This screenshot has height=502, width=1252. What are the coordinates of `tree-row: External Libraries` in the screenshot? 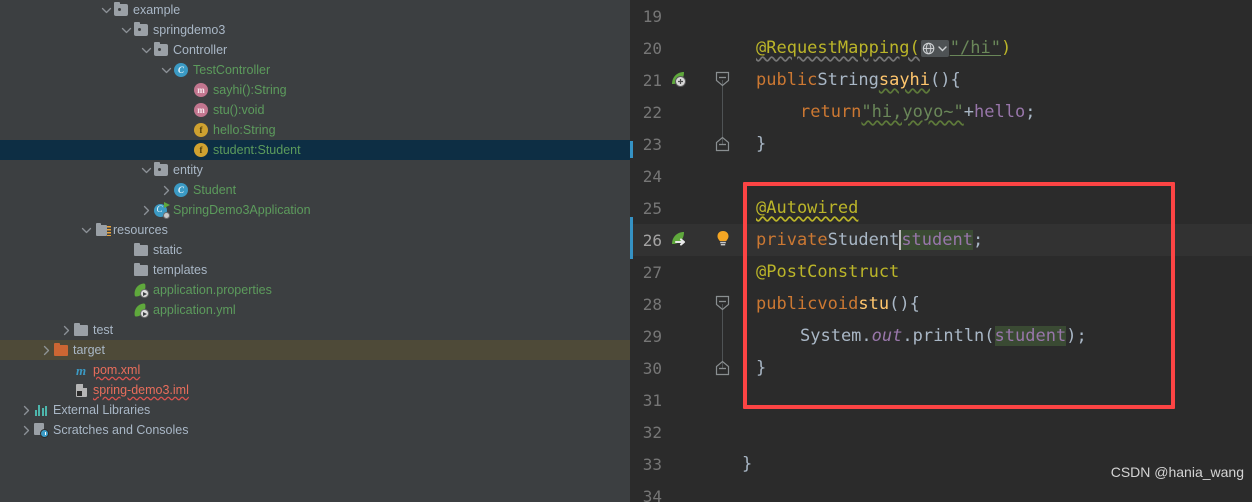 It's located at (315, 410).